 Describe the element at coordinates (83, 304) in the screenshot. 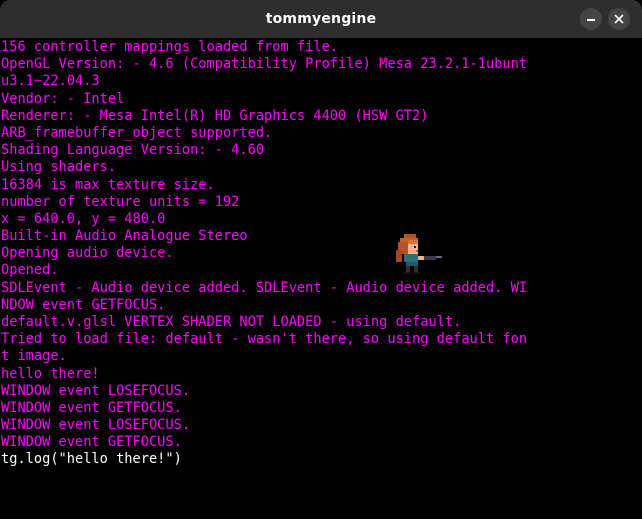

I see `console-line: NDOW event GETFOCUS.` at that location.